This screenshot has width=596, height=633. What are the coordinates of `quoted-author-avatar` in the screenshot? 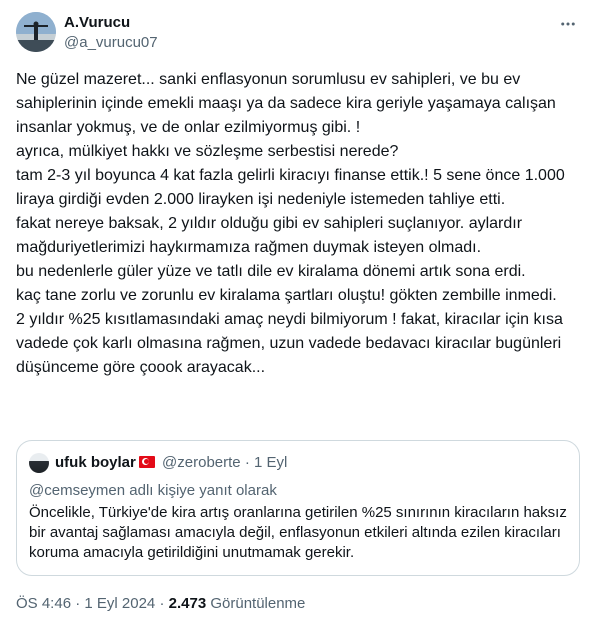 It's located at (39, 463).